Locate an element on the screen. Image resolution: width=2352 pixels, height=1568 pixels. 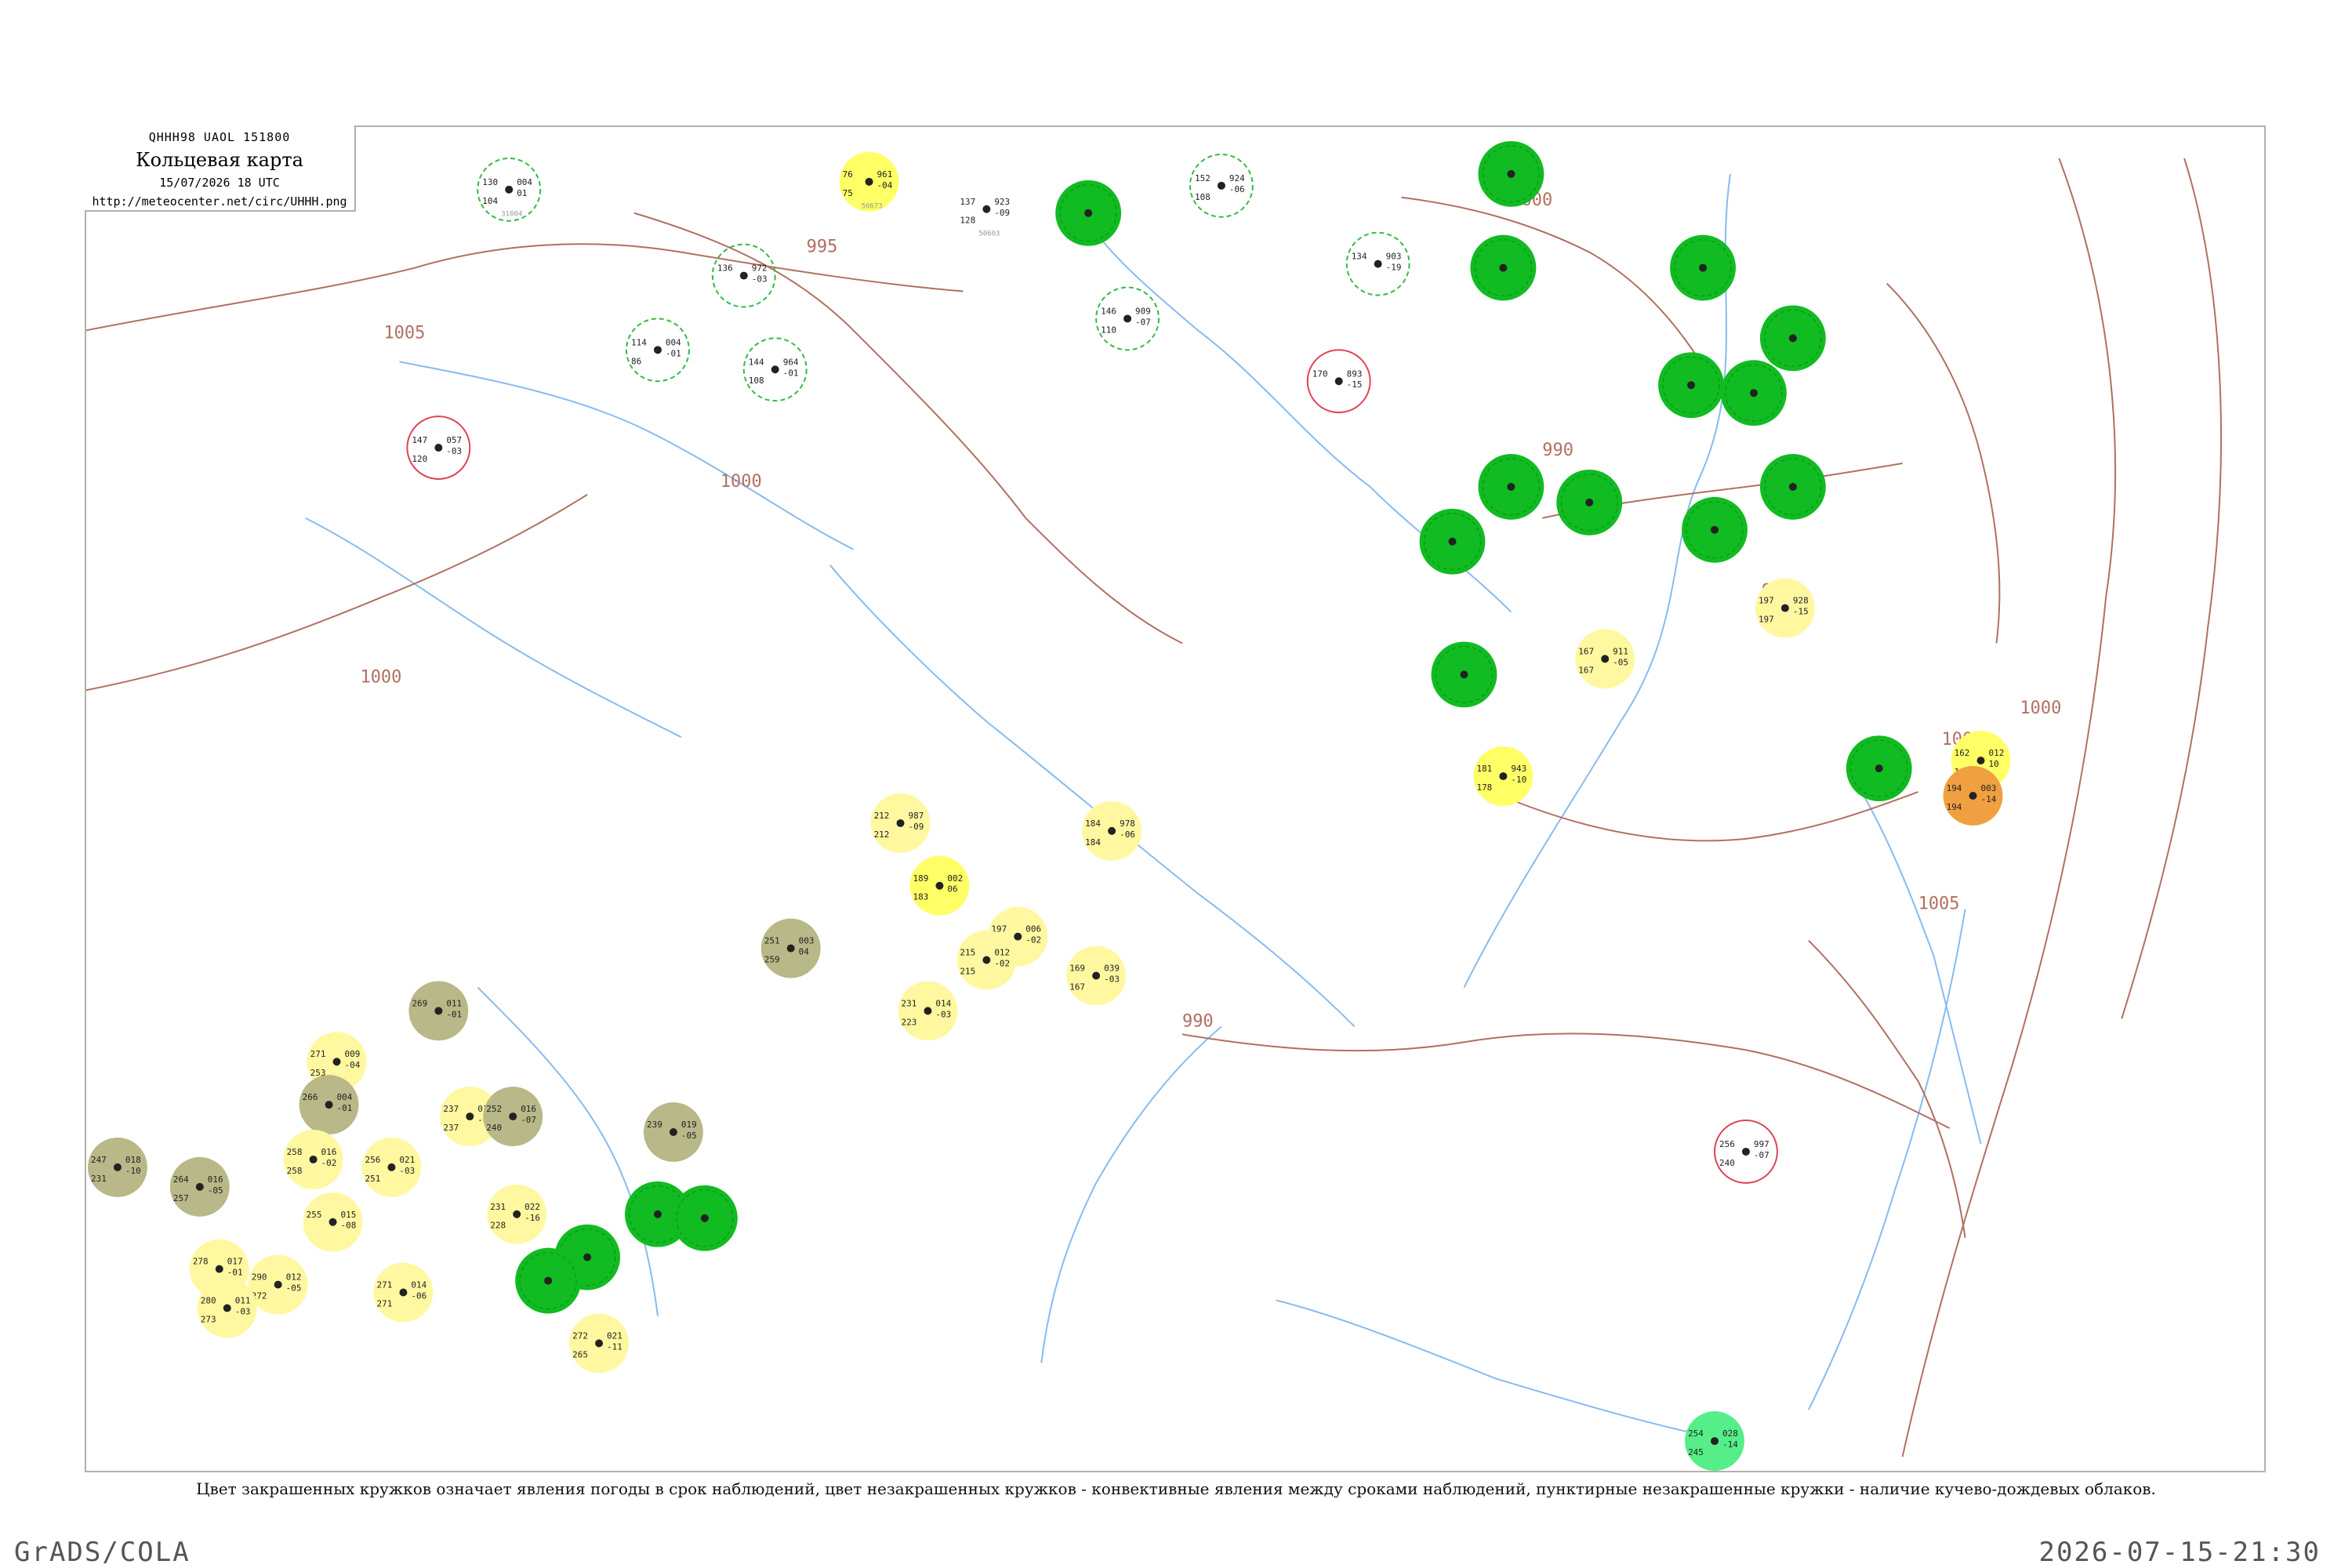
station-marker: 194 194 003-14 is located at coordinates (1973, 796).